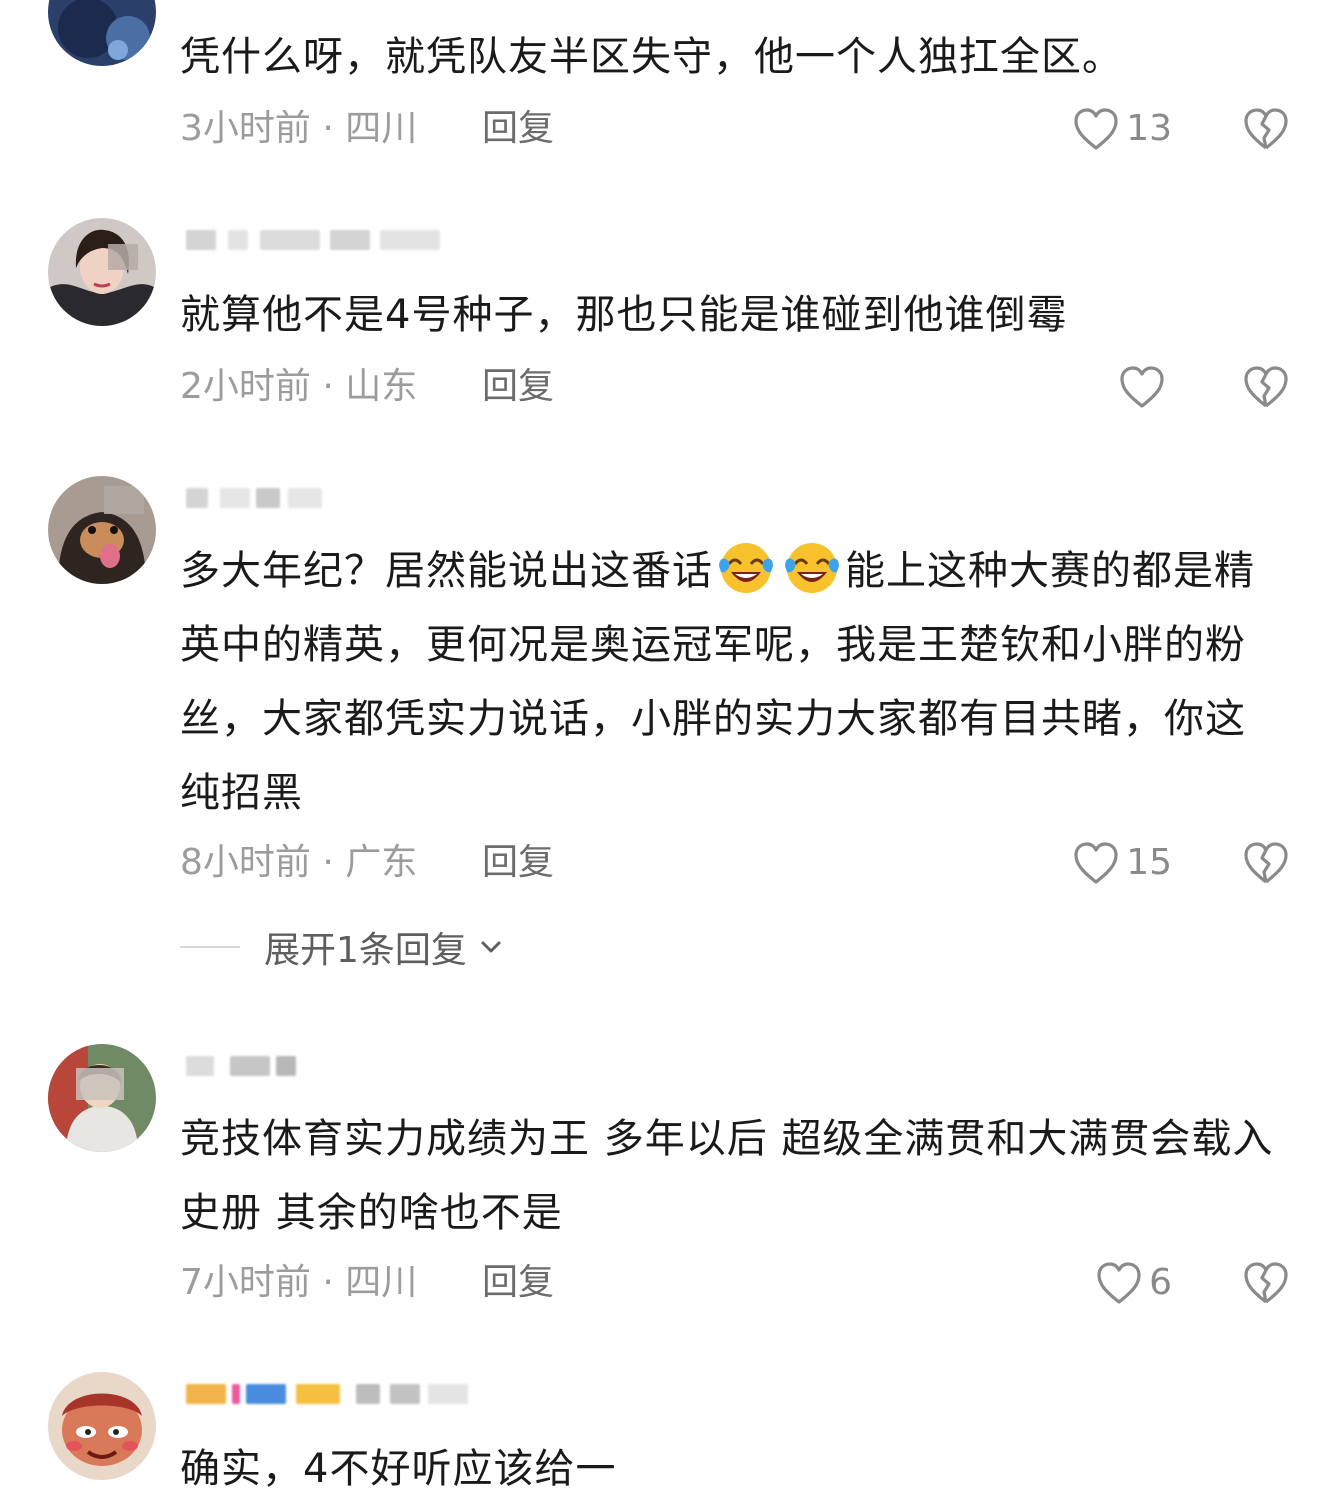 This screenshot has width=1320, height=1506. I want to click on comment-text: 竞技体育实力成绩为王 多年以后 超级全满贯和大满贯会载入史册 其余的啥也不是, so click(727, 1176).